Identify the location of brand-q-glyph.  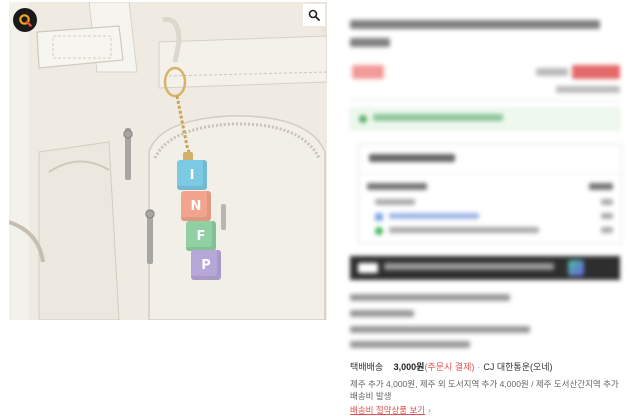
(25, 20).